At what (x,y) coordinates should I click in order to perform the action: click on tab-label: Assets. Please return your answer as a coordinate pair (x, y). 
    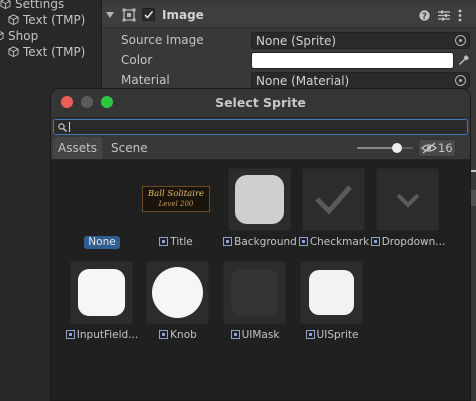
    Looking at the image, I should click on (78, 148).